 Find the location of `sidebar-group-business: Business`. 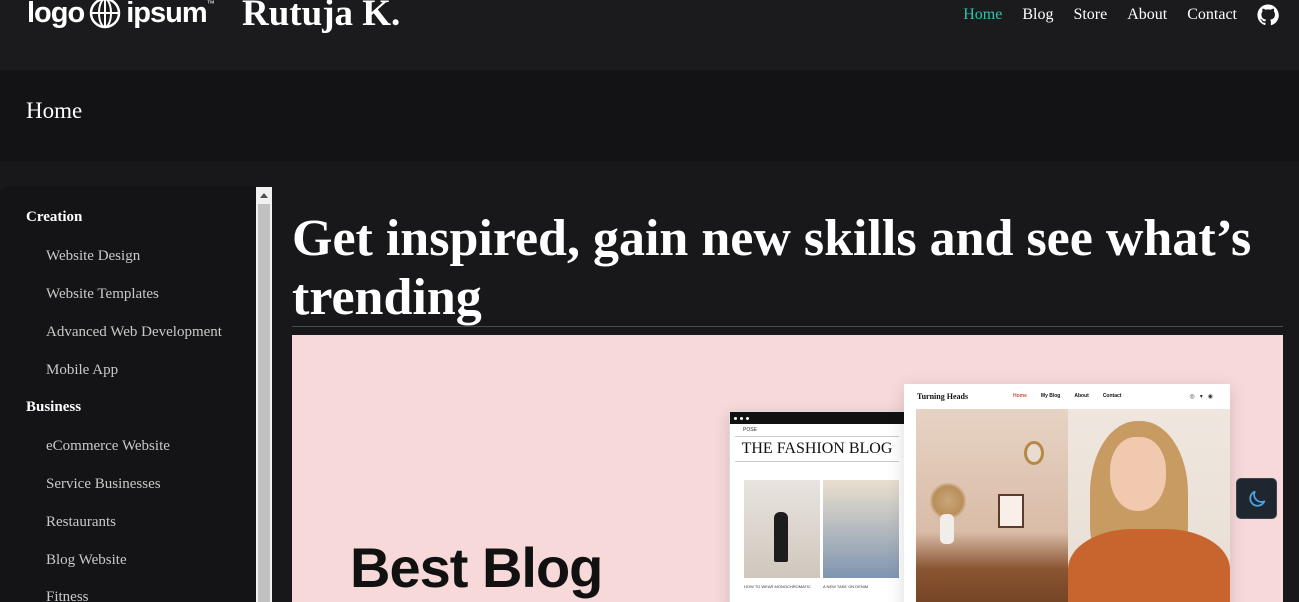

sidebar-group-business: Business is located at coordinates (53, 407).